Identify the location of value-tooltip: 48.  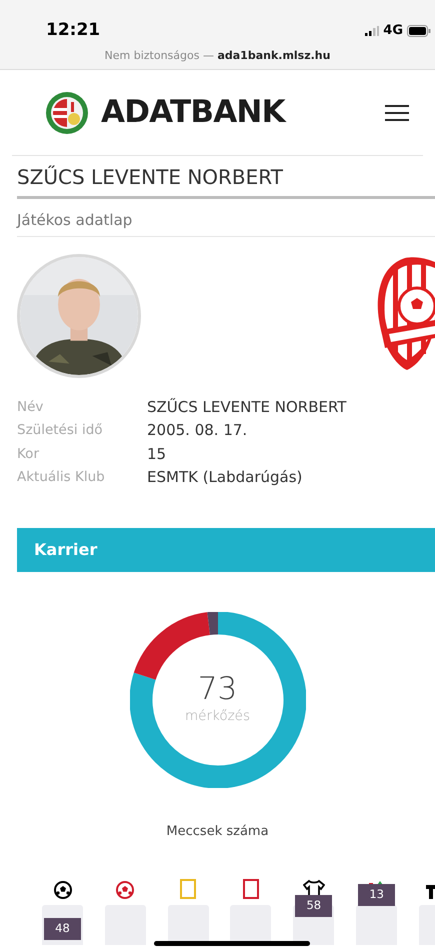
(62, 929).